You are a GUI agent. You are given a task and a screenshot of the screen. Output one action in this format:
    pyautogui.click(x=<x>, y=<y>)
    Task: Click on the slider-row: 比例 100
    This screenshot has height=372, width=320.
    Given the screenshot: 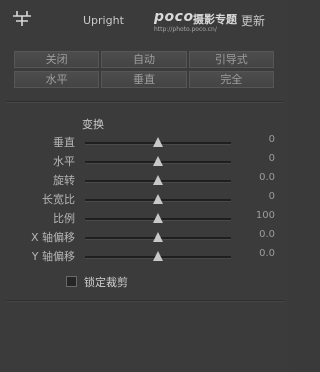 What is the action you would take?
    pyautogui.click(x=144, y=218)
    